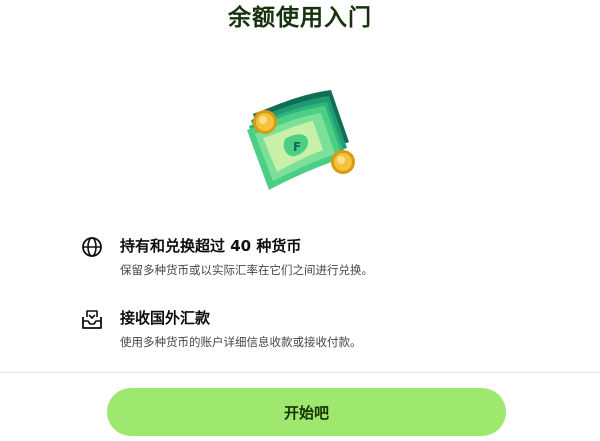  Describe the element at coordinates (92, 247) in the screenshot. I see `globe-icon` at that location.